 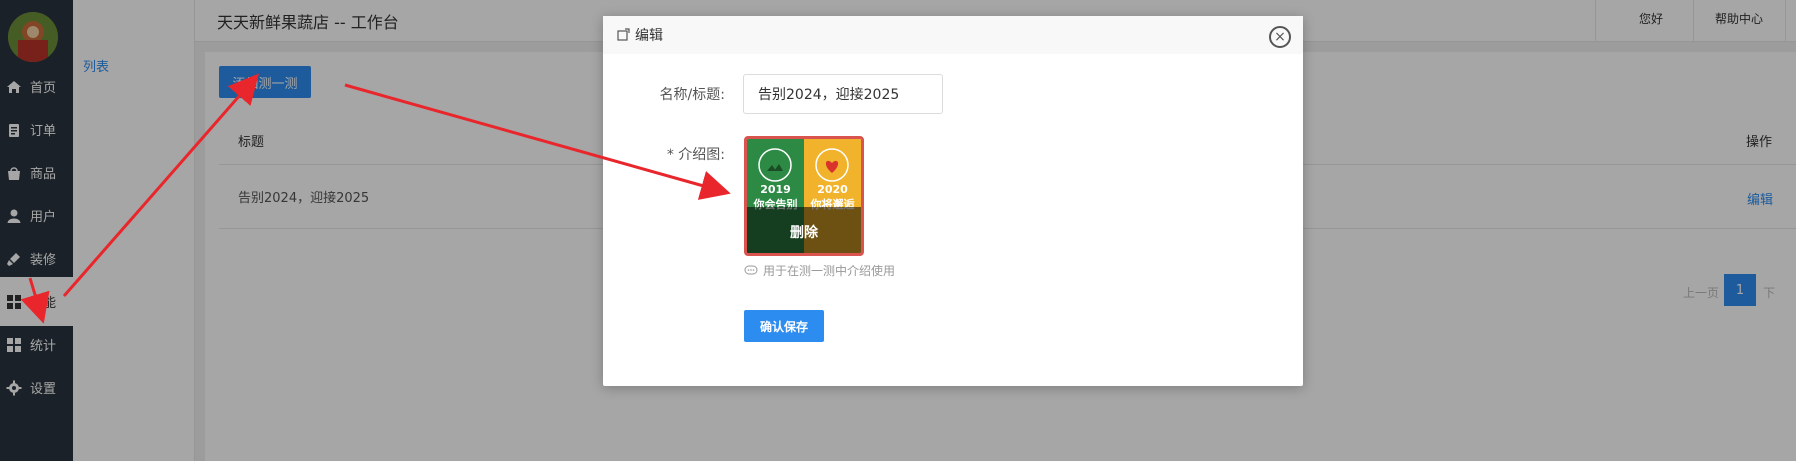 I want to click on image-field-label: * 介绍图:, so click(x=695, y=155).